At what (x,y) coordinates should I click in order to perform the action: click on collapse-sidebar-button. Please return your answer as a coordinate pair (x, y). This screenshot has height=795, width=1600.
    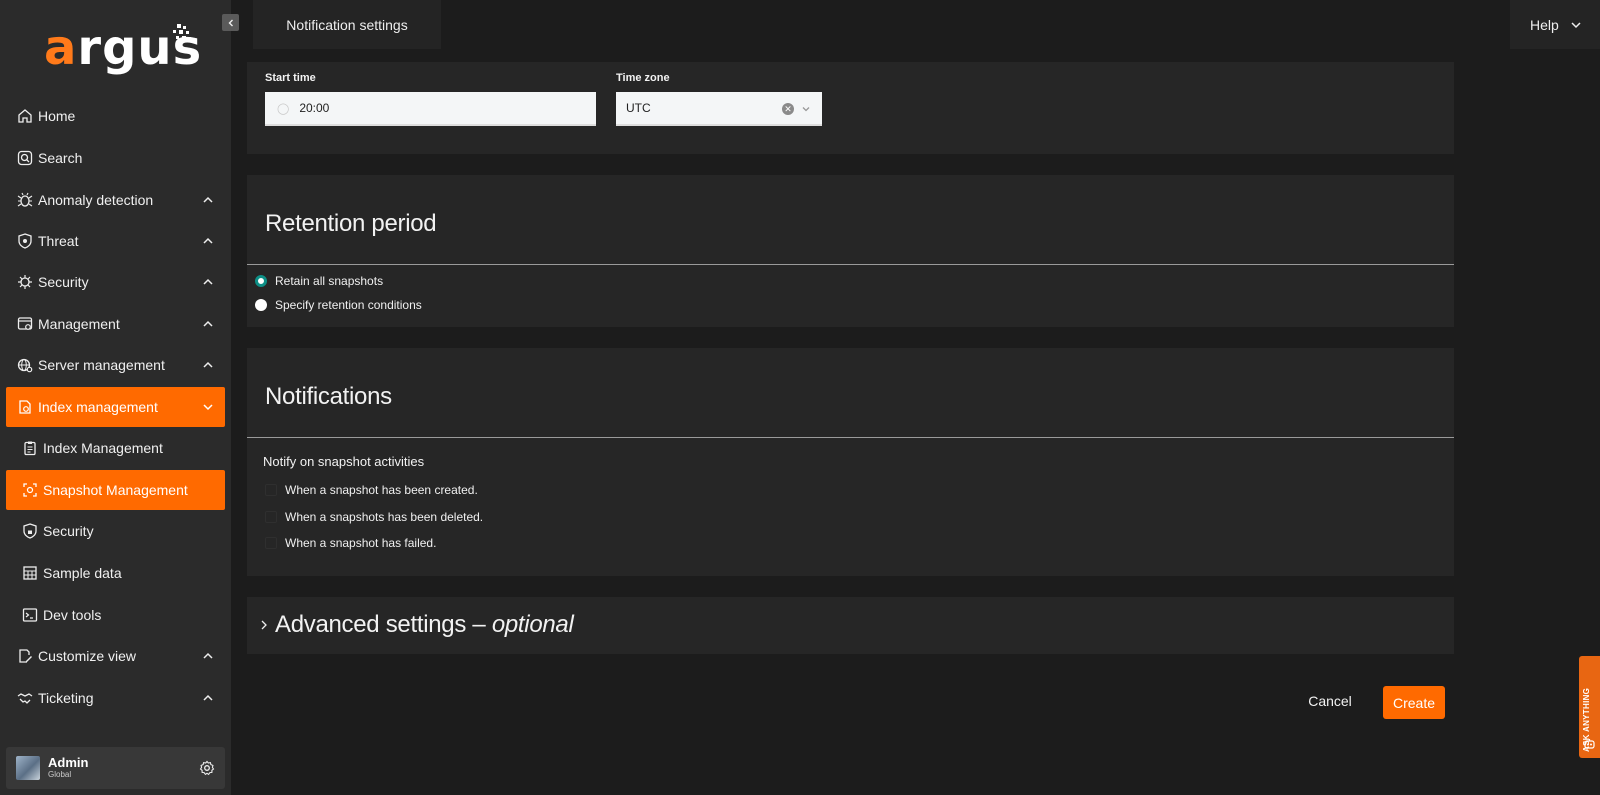
    Looking at the image, I should click on (230, 22).